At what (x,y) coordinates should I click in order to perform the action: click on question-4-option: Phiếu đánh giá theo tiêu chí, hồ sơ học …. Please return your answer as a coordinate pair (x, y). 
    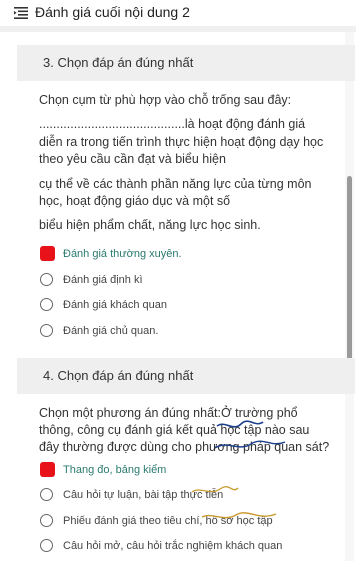
    Looking at the image, I should click on (190, 522).